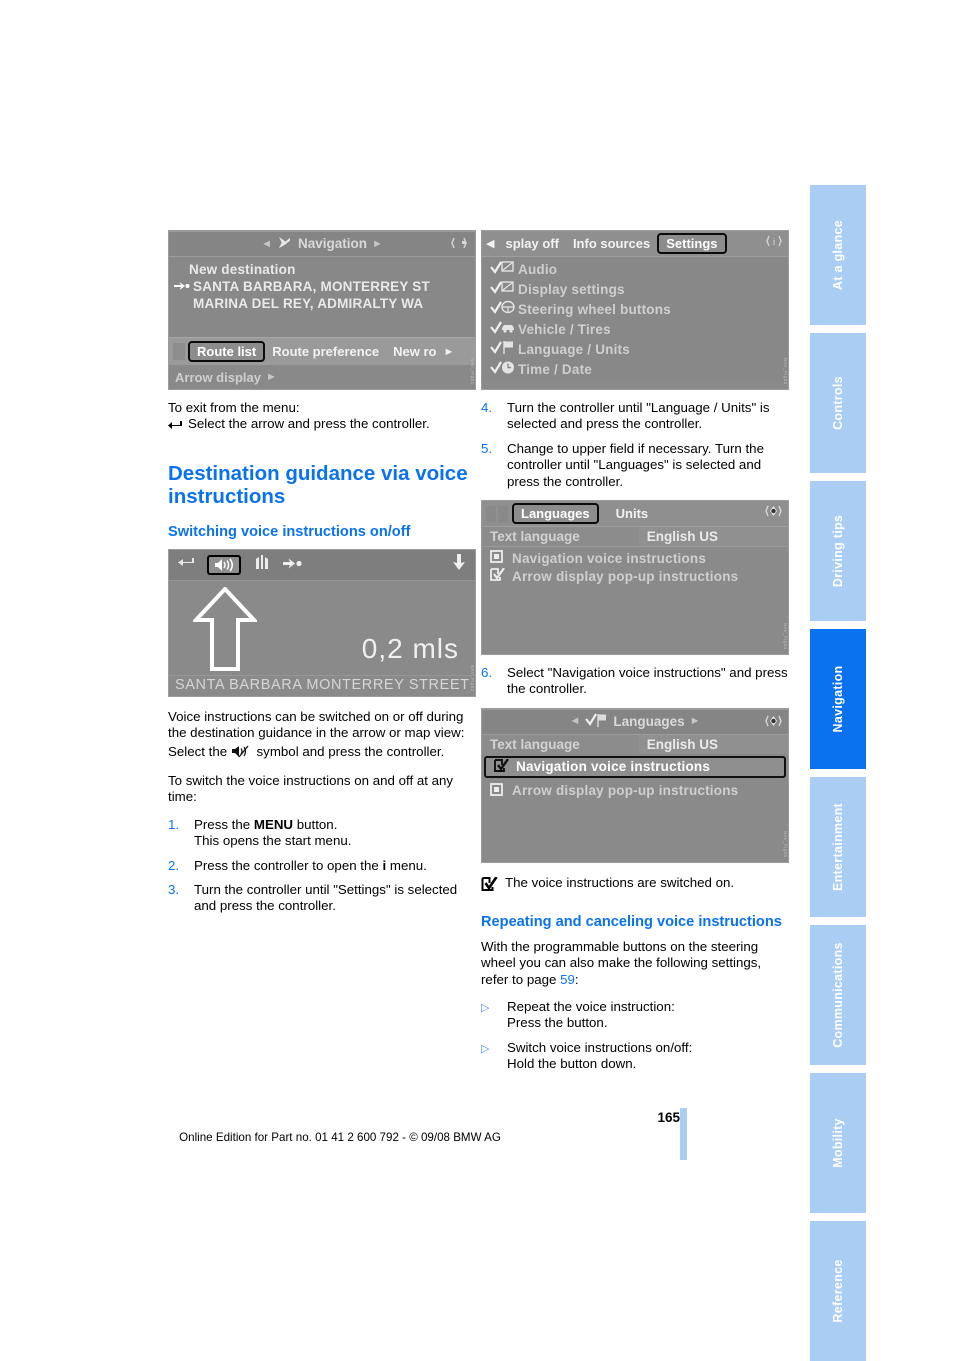  Describe the element at coordinates (692, 243) in the screenshot. I see `tab-settings: Settings` at that location.